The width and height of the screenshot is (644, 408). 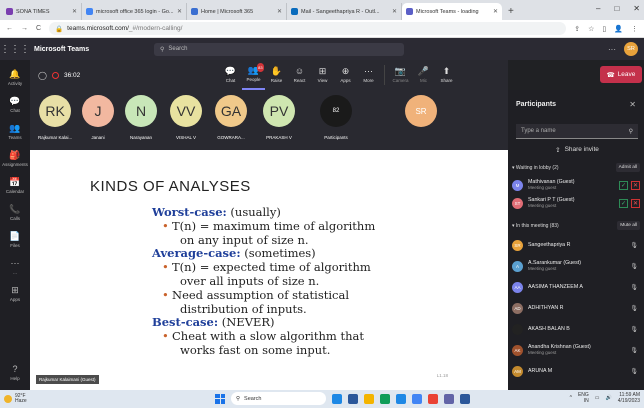 What do you see at coordinates (15, 185) in the screenshot?
I see `rail-item-calendar: 📅 Calendar` at bounding box center [15, 185].